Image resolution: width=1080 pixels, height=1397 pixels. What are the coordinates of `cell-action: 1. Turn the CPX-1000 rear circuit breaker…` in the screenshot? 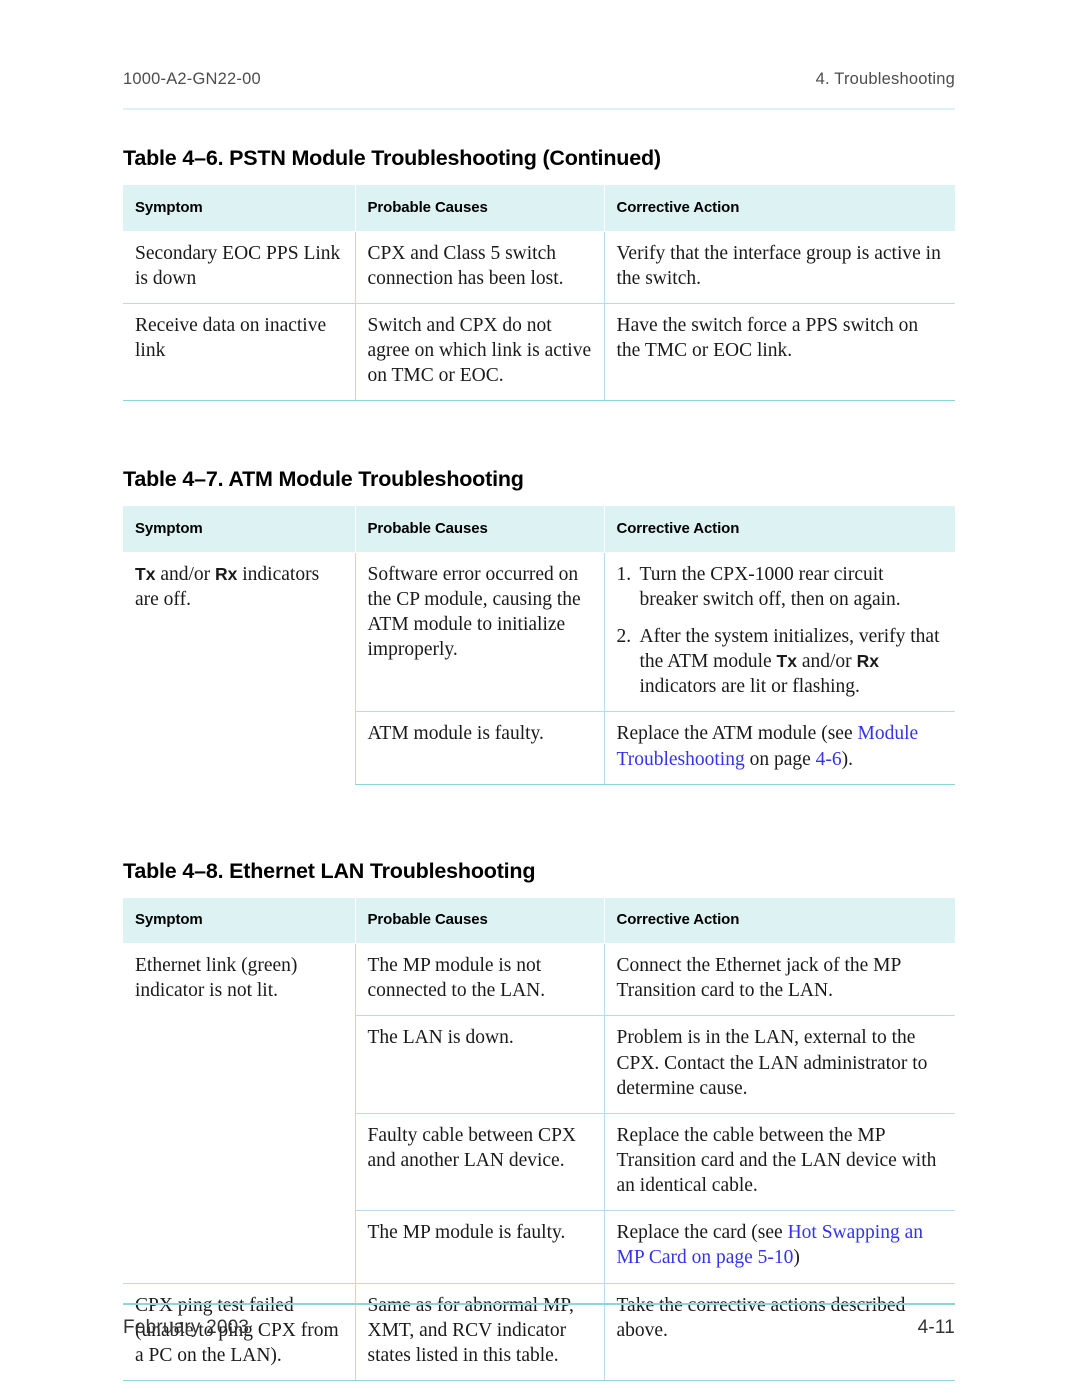 It's located at (779, 632).